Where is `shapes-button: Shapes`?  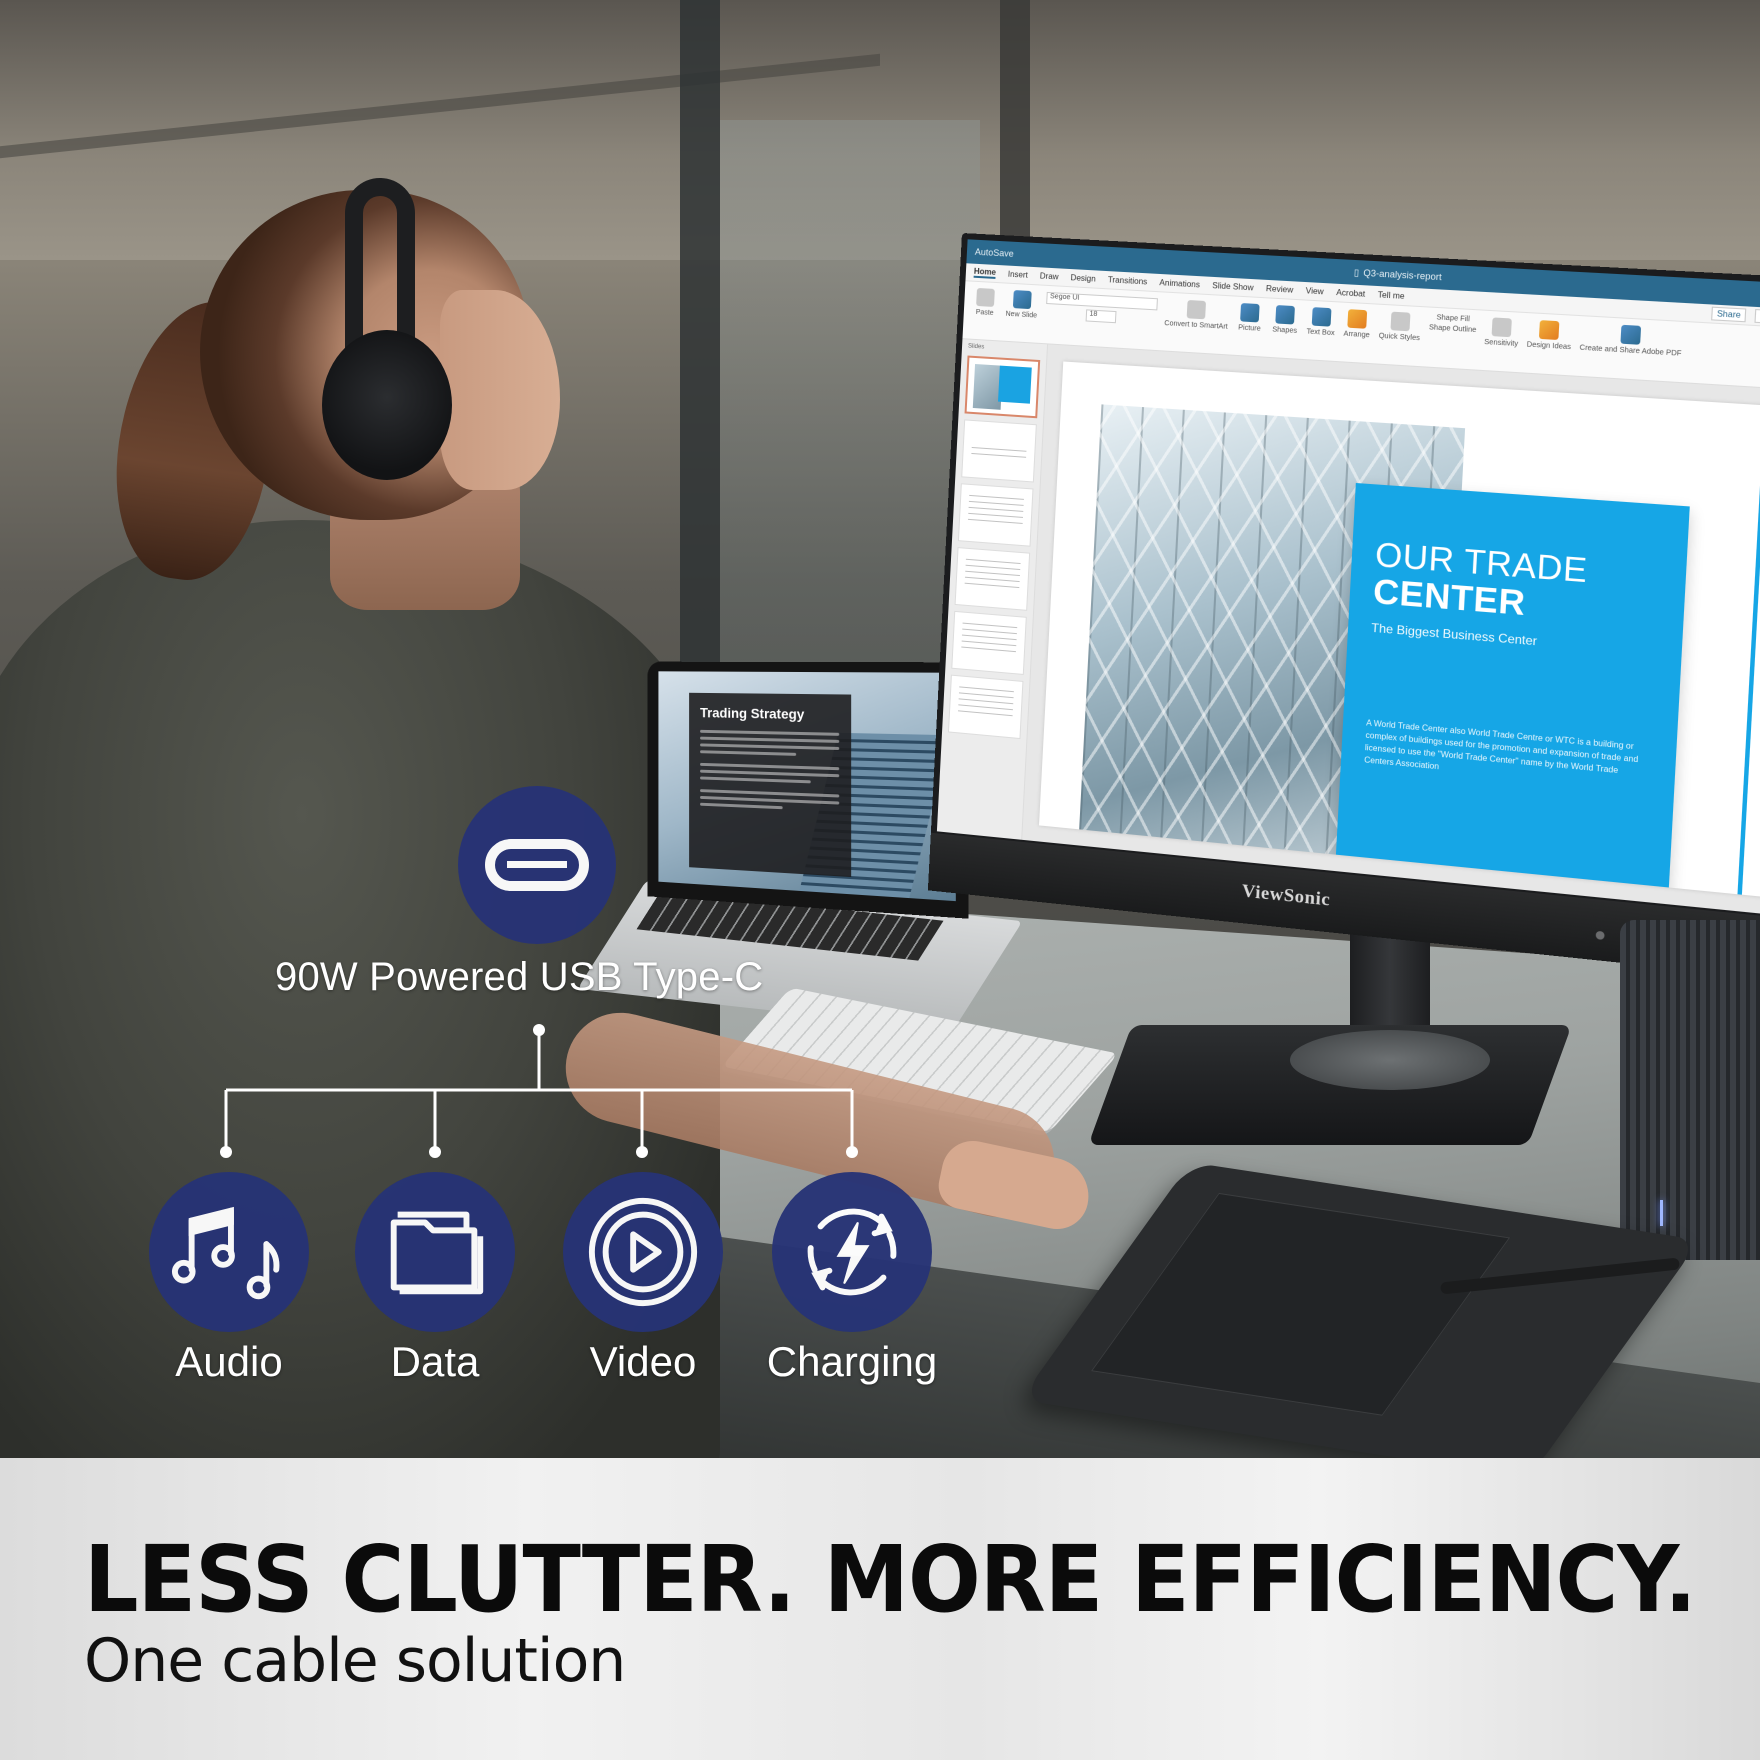
shapes-button: Shapes is located at coordinates (1285, 320).